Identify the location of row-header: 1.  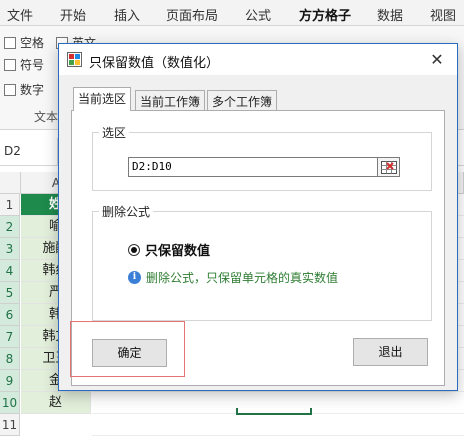
(10, 205).